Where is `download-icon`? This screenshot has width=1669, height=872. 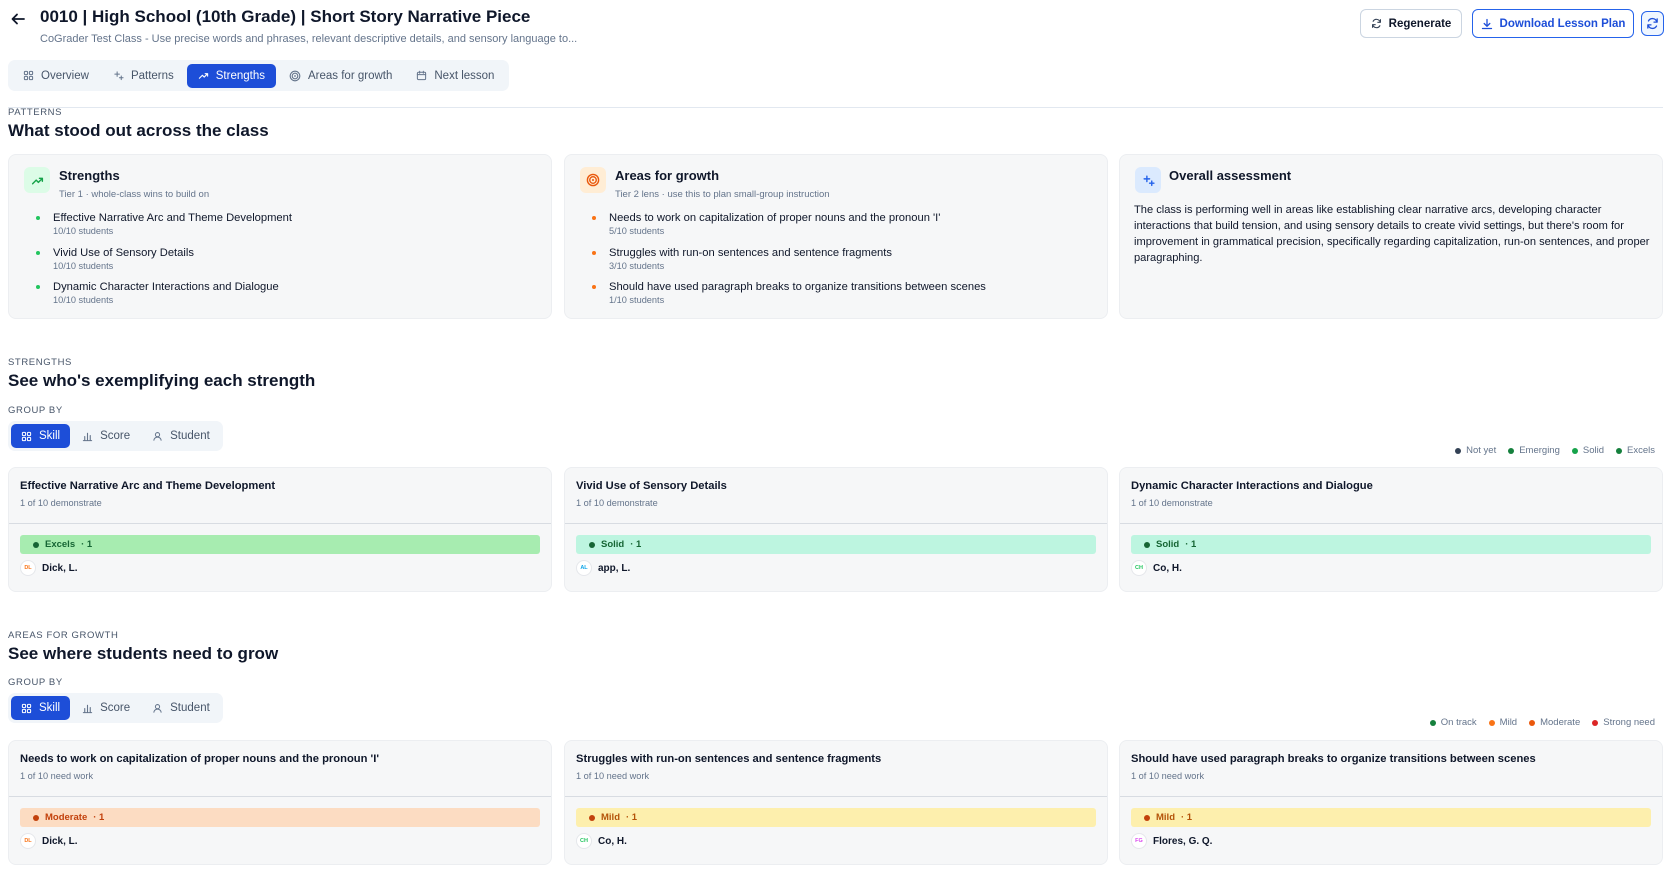 download-icon is located at coordinates (1486, 23).